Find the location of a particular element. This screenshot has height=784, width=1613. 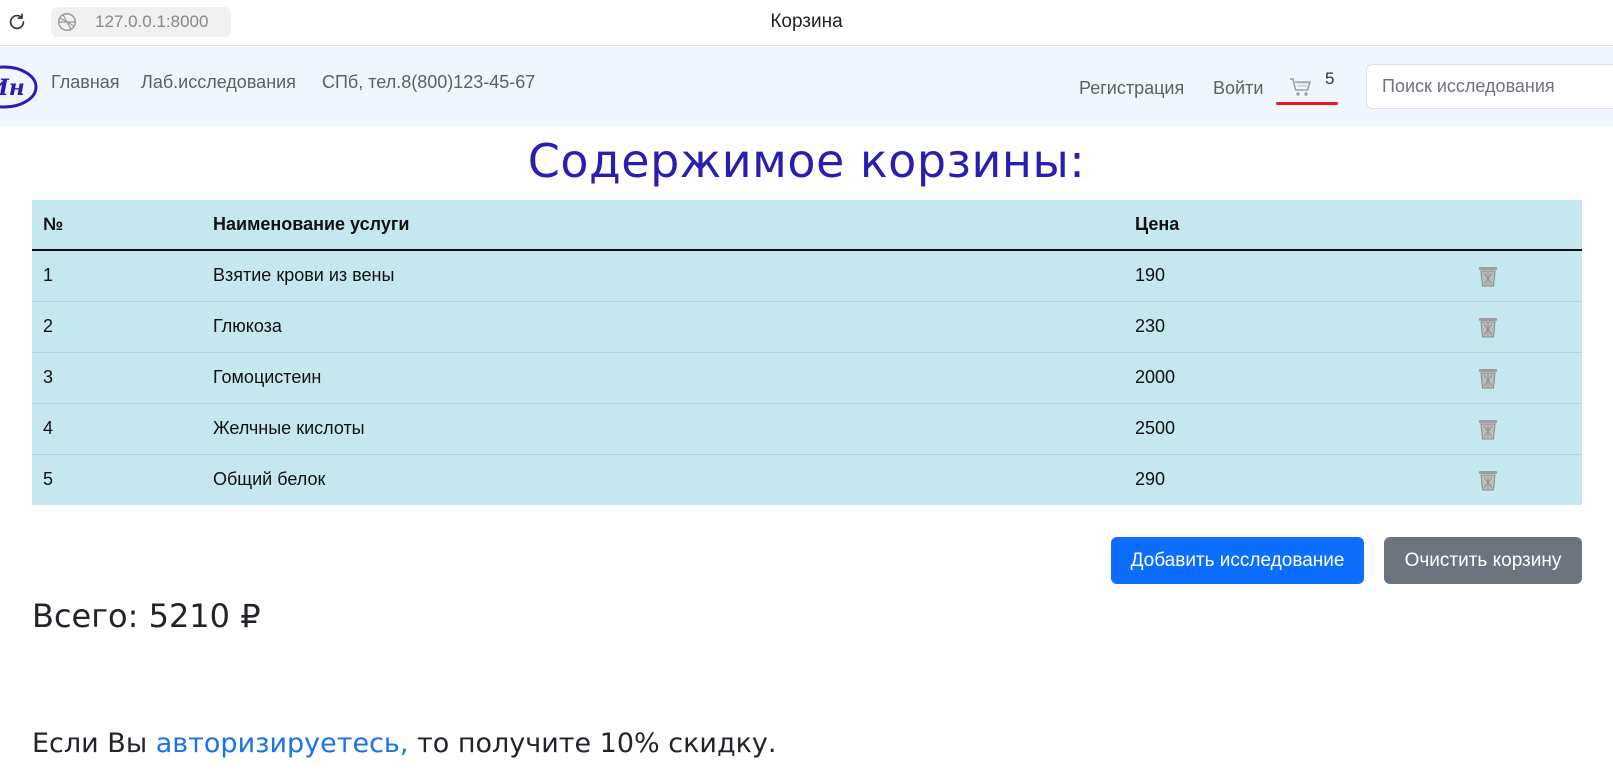

row-service-name: Желчные кислоты is located at coordinates (663, 428).